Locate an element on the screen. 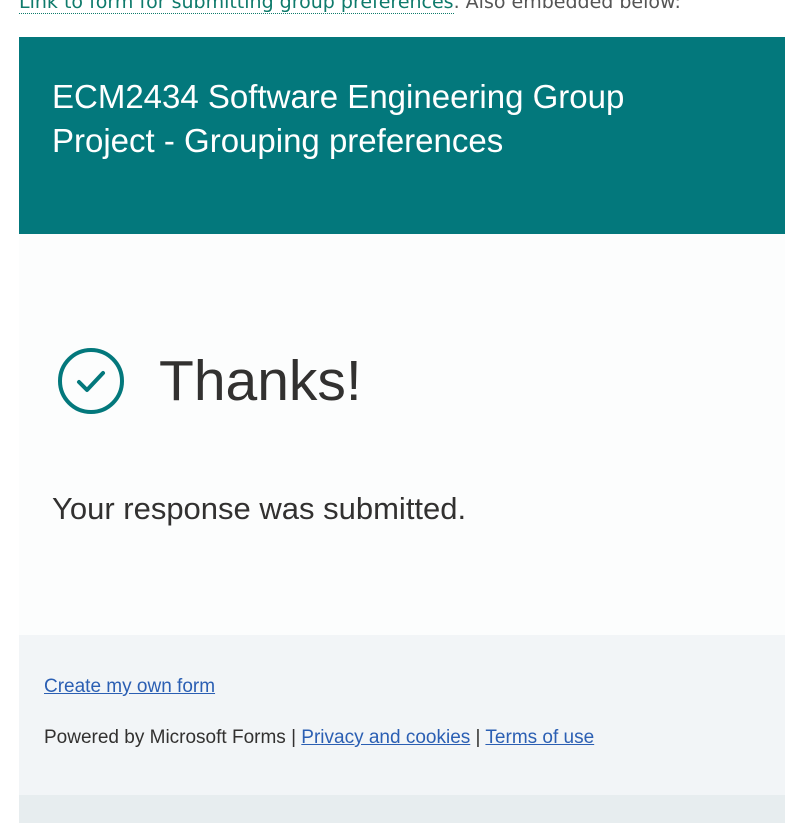  response-message: Your response was submitted. is located at coordinates (259, 508).